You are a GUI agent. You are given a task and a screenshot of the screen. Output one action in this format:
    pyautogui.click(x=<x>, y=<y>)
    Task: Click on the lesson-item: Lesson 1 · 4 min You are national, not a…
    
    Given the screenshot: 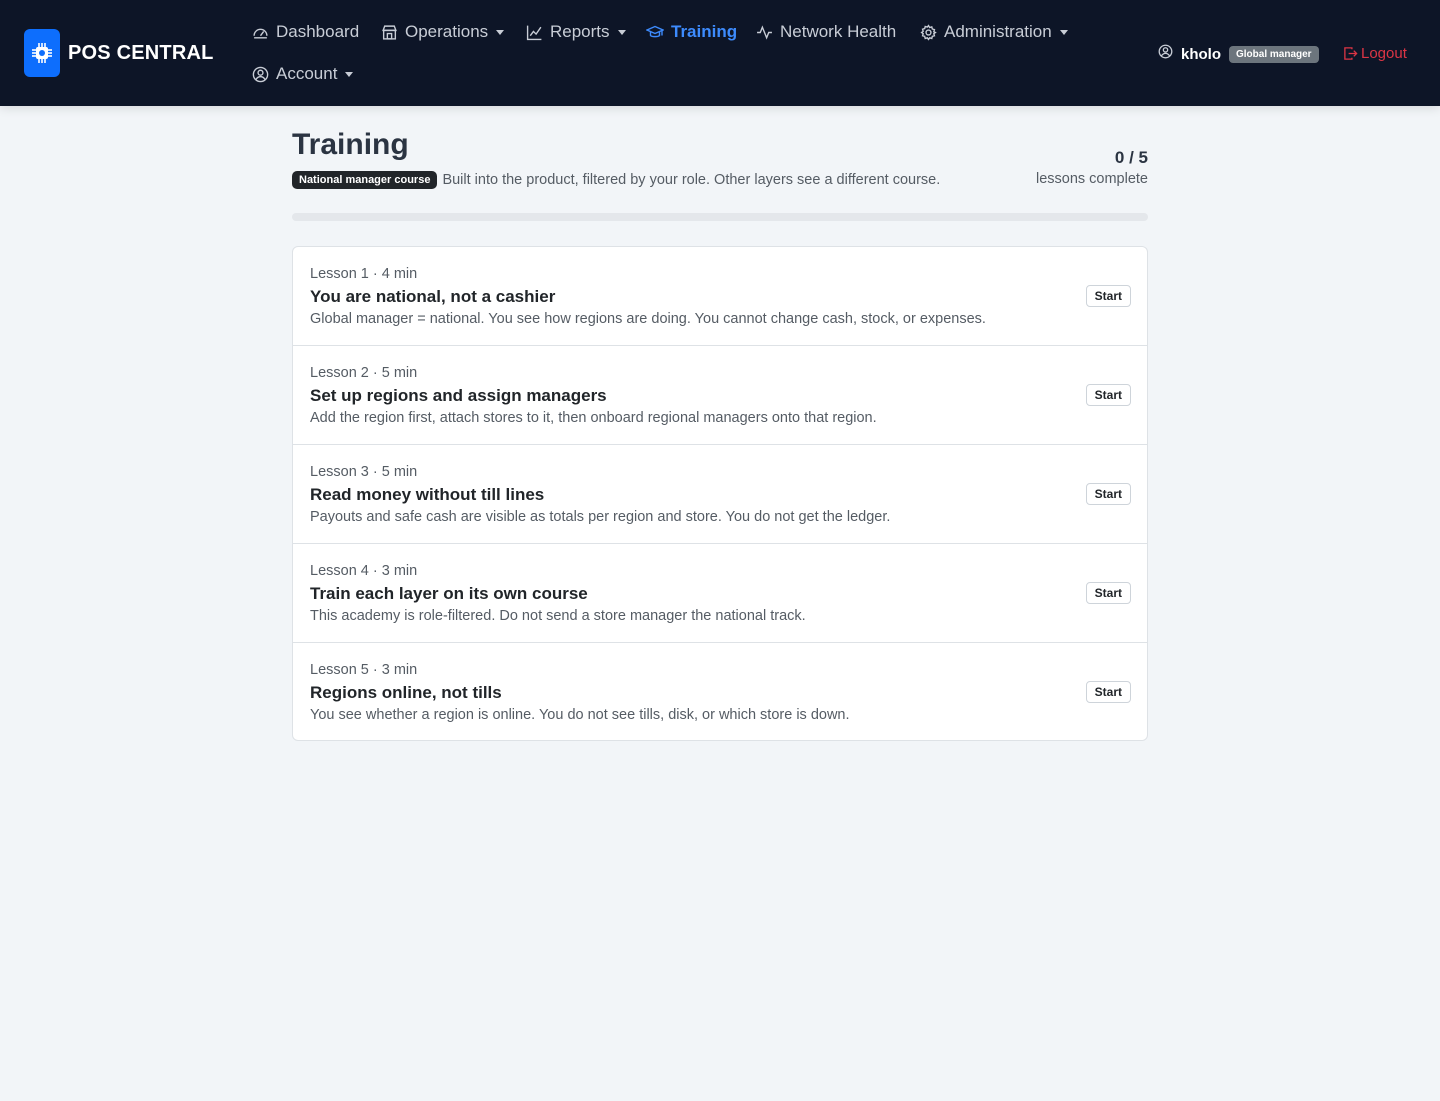 What is the action you would take?
    pyautogui.click(x=720, y=296)
    